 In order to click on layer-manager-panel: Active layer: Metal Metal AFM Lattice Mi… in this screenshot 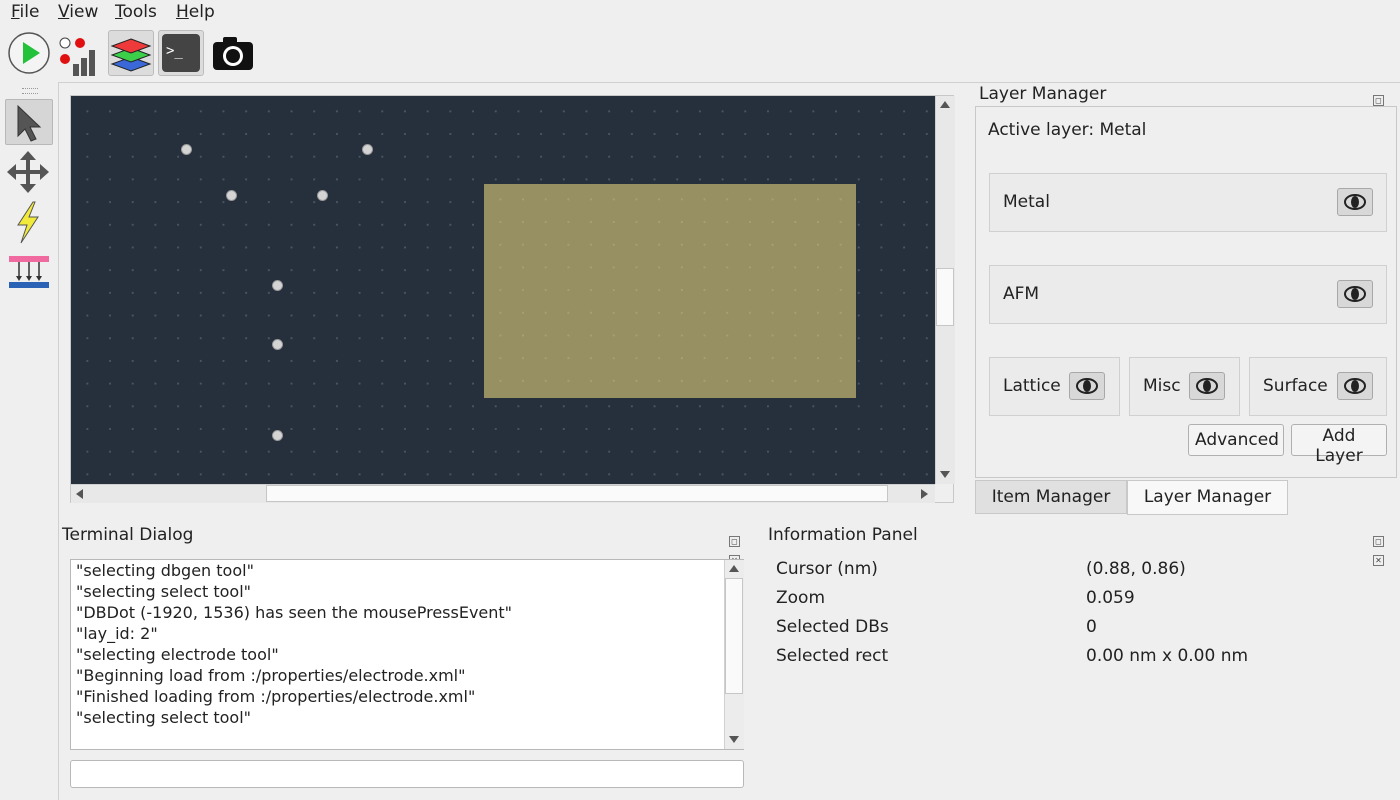, I will do `click(1186, 292)`.